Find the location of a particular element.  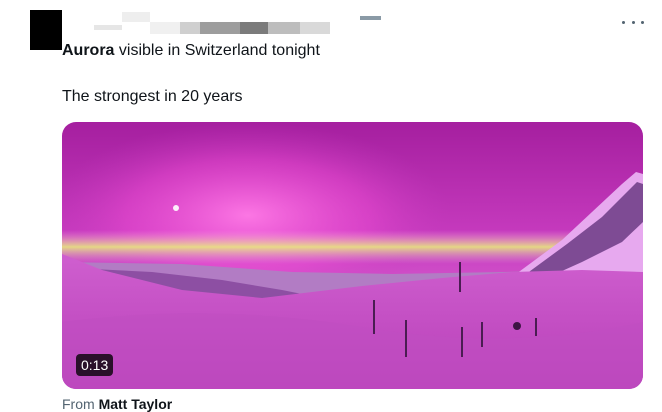

headline-rest: visible in Switzerland tonight is located at coordinates (217, 50).